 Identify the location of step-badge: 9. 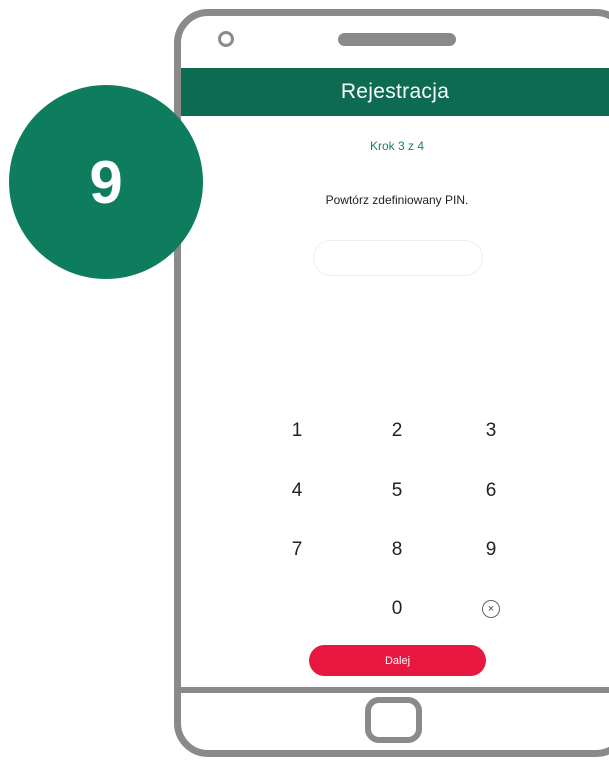
(106, 182).